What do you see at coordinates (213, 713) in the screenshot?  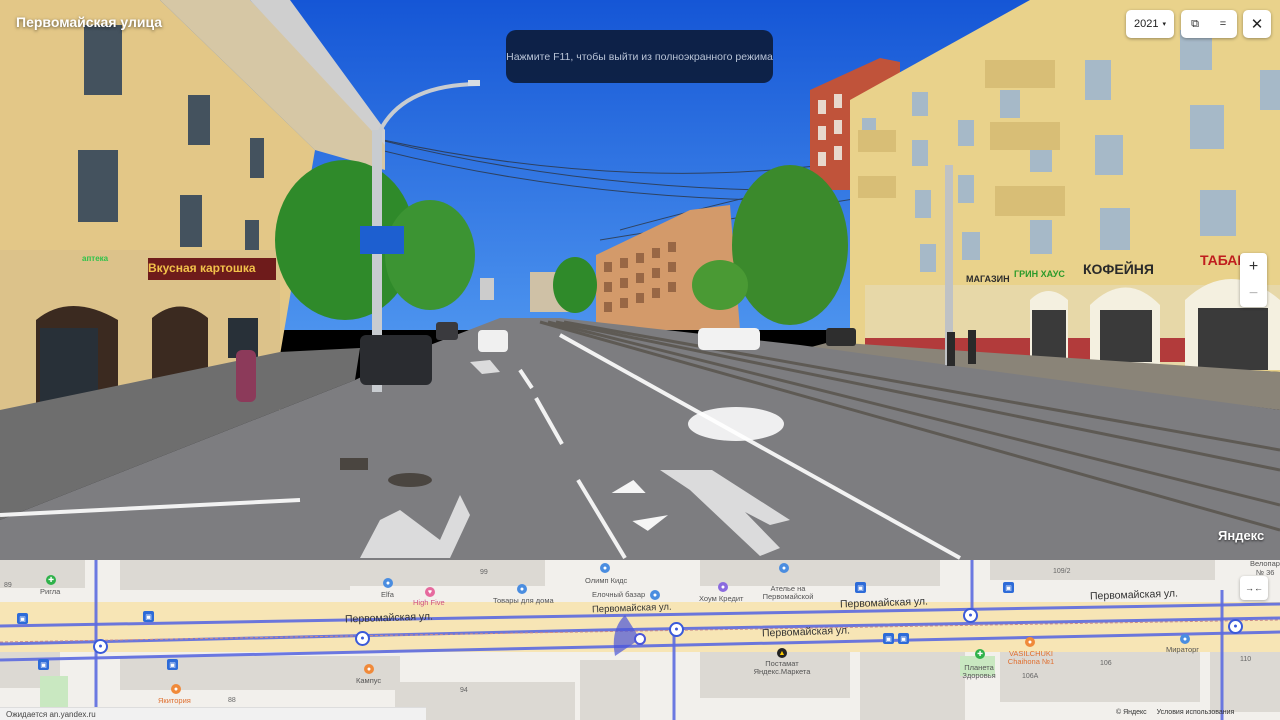 I see `browser-status-bar: Ожидается an.yandex.ru` at bounding box center [213, 713].